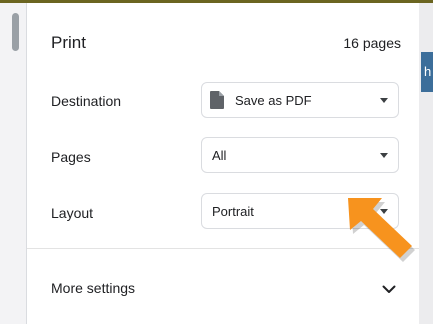 Image resolution: width=433 pixels, height=324 pixels. I want to click on page-count: 16 pages, so click(372, 43).